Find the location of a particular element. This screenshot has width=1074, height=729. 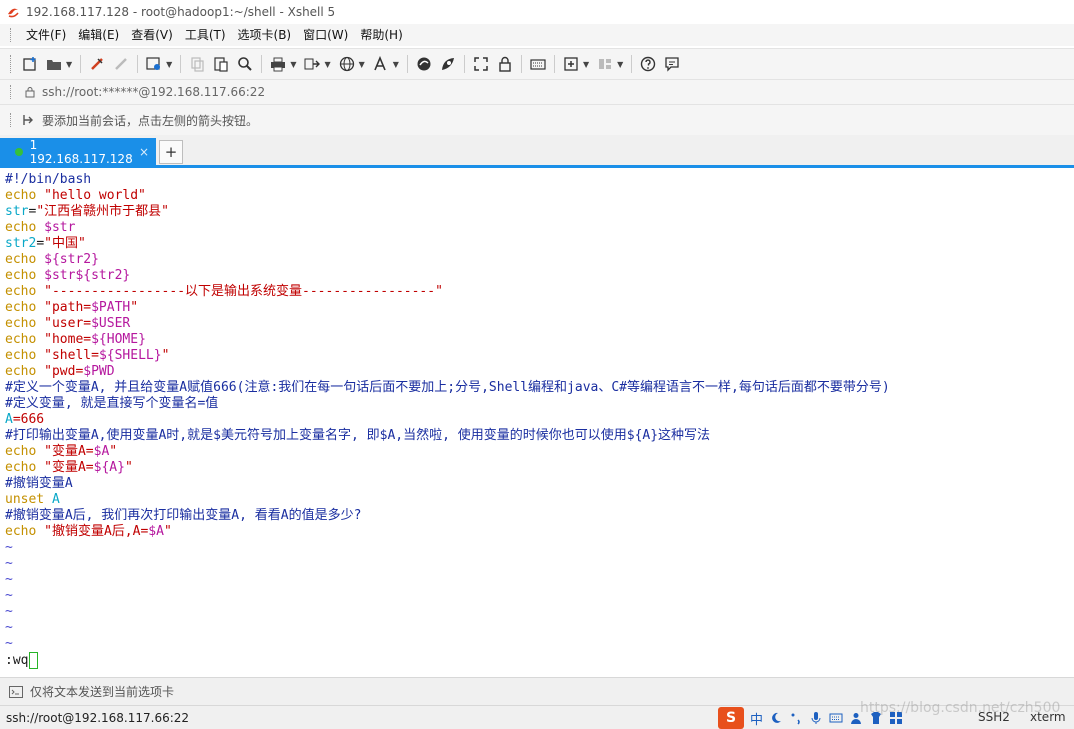

globe-icon is located at coordinates (347, 64).